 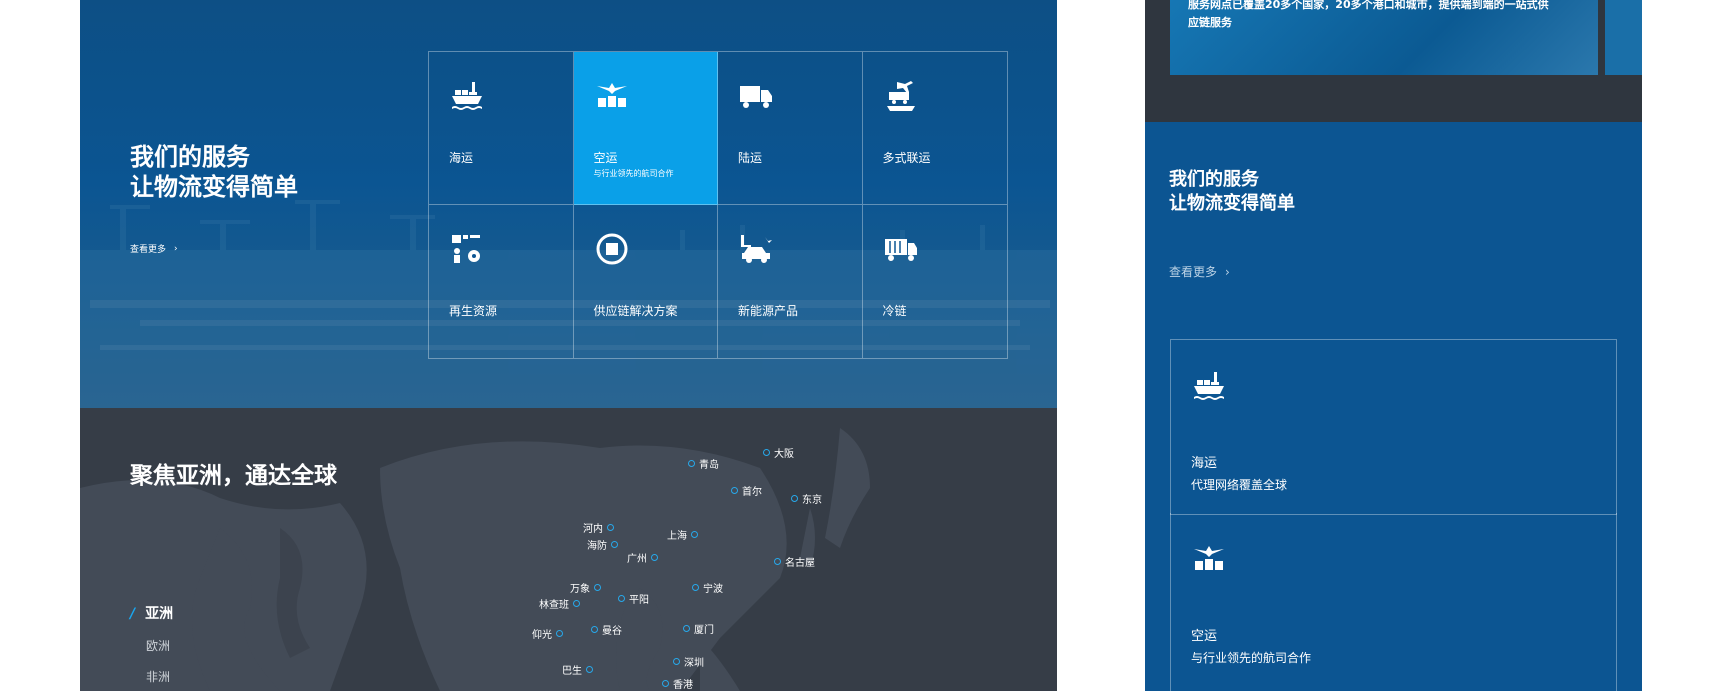 What do you see at coordinates (597, 546) in the screenshot?
I see `city-label: 海防` at bounding box center [597, 546].